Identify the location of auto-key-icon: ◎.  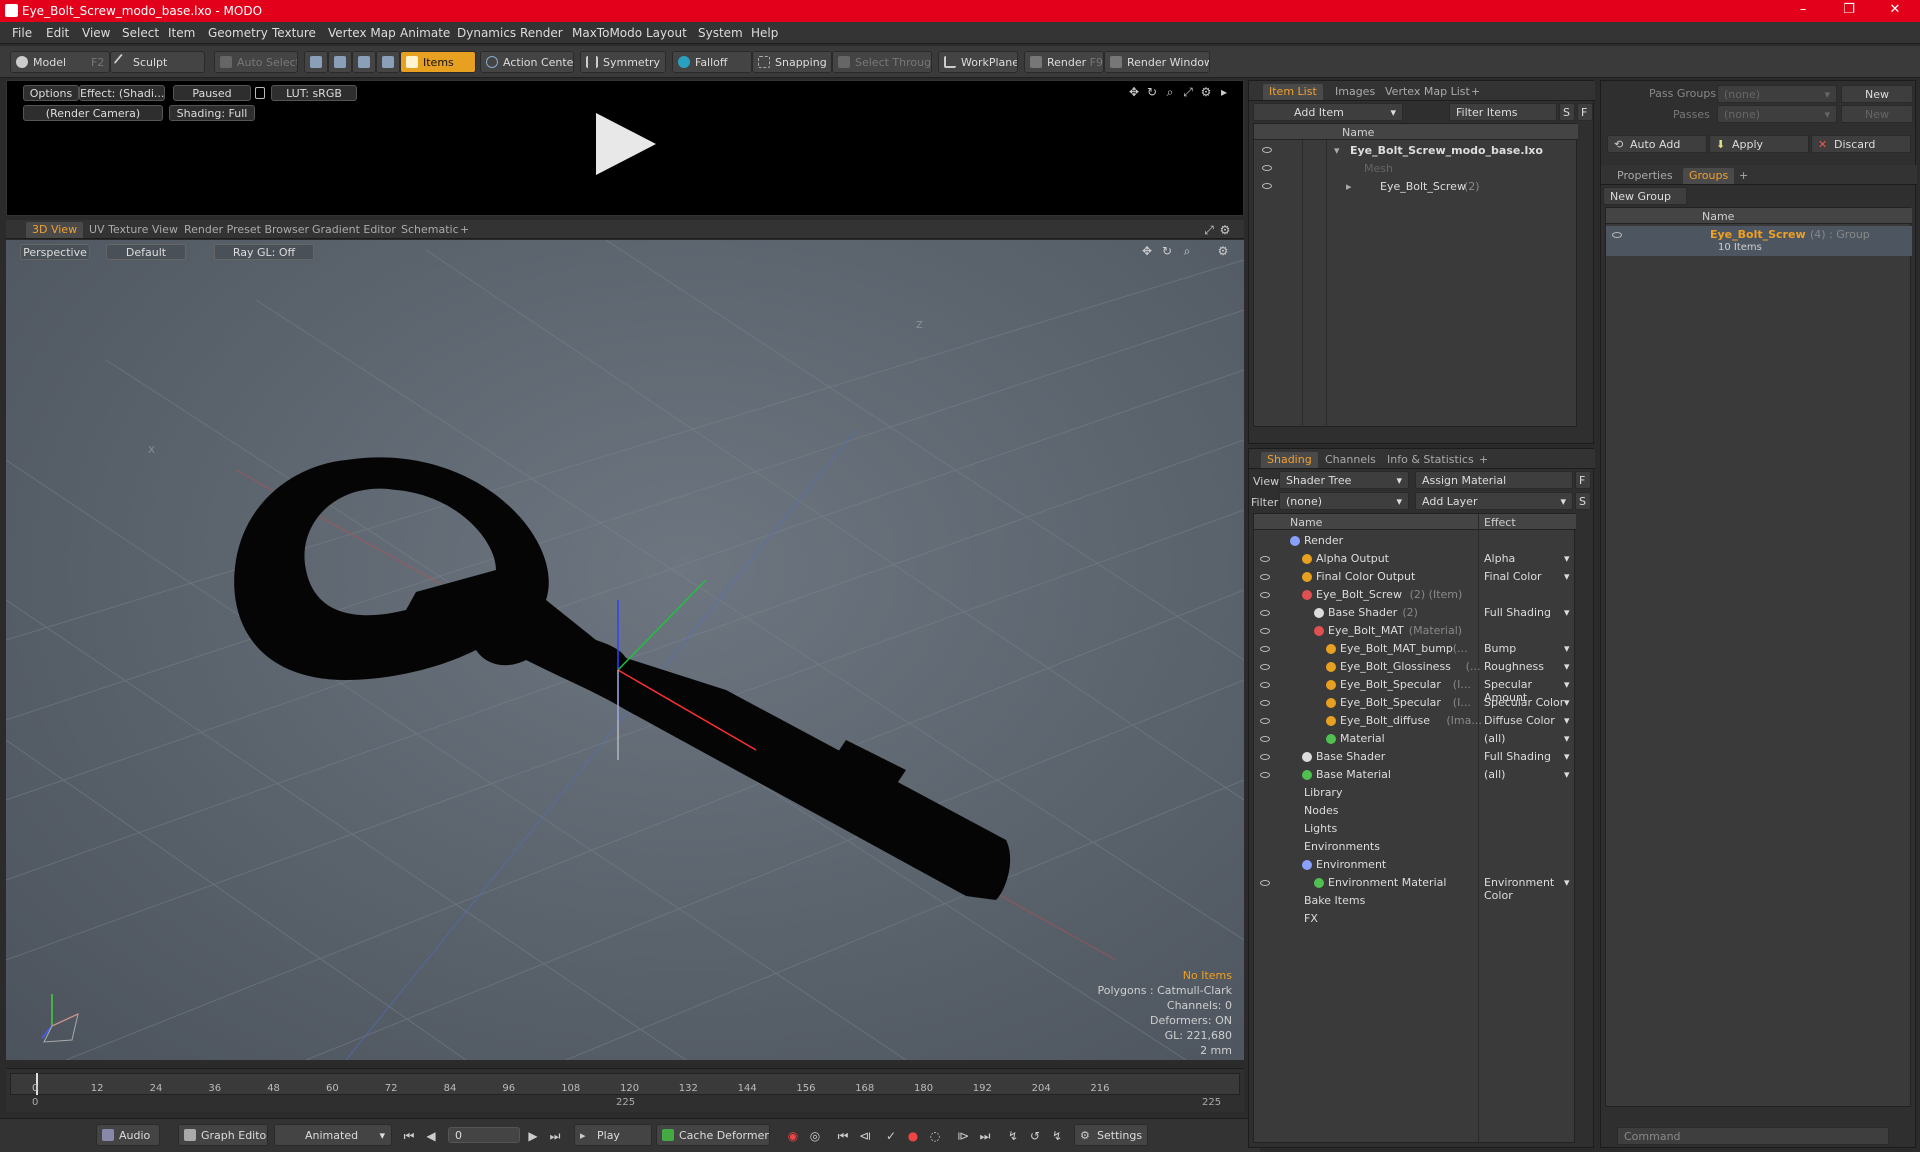
(815, 1136).